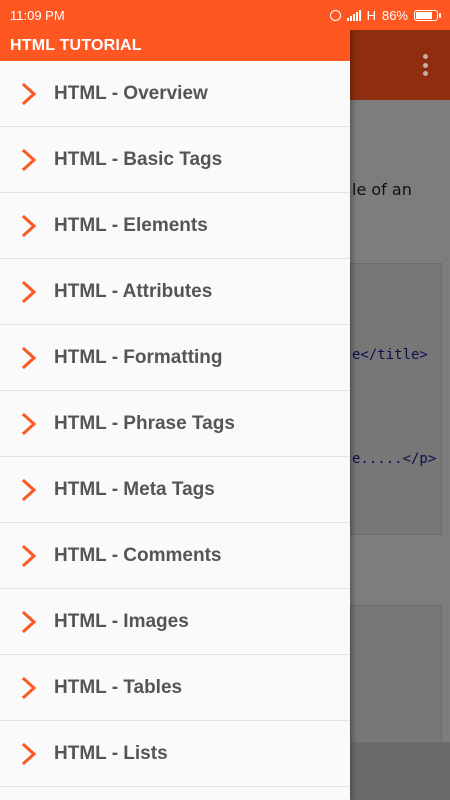  I want to click on menu-item: HTML - Basic Tags, so click(175, 160).